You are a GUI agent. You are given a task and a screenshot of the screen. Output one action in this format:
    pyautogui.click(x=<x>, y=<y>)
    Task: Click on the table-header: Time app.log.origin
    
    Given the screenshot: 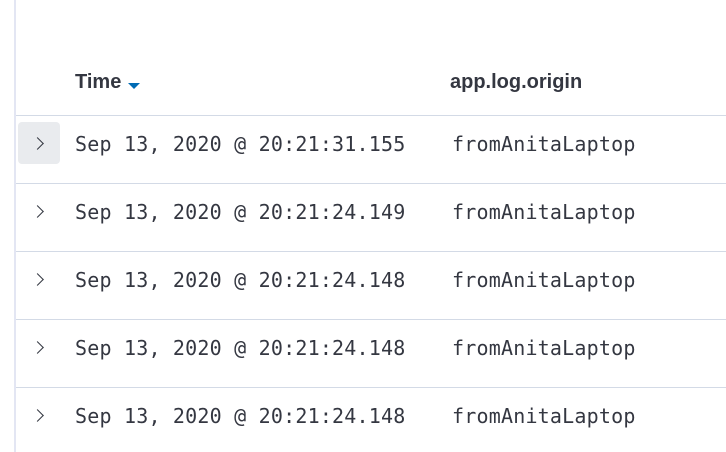 What is the action you would take?
    pyautogui.click(x=371, y=83)
    